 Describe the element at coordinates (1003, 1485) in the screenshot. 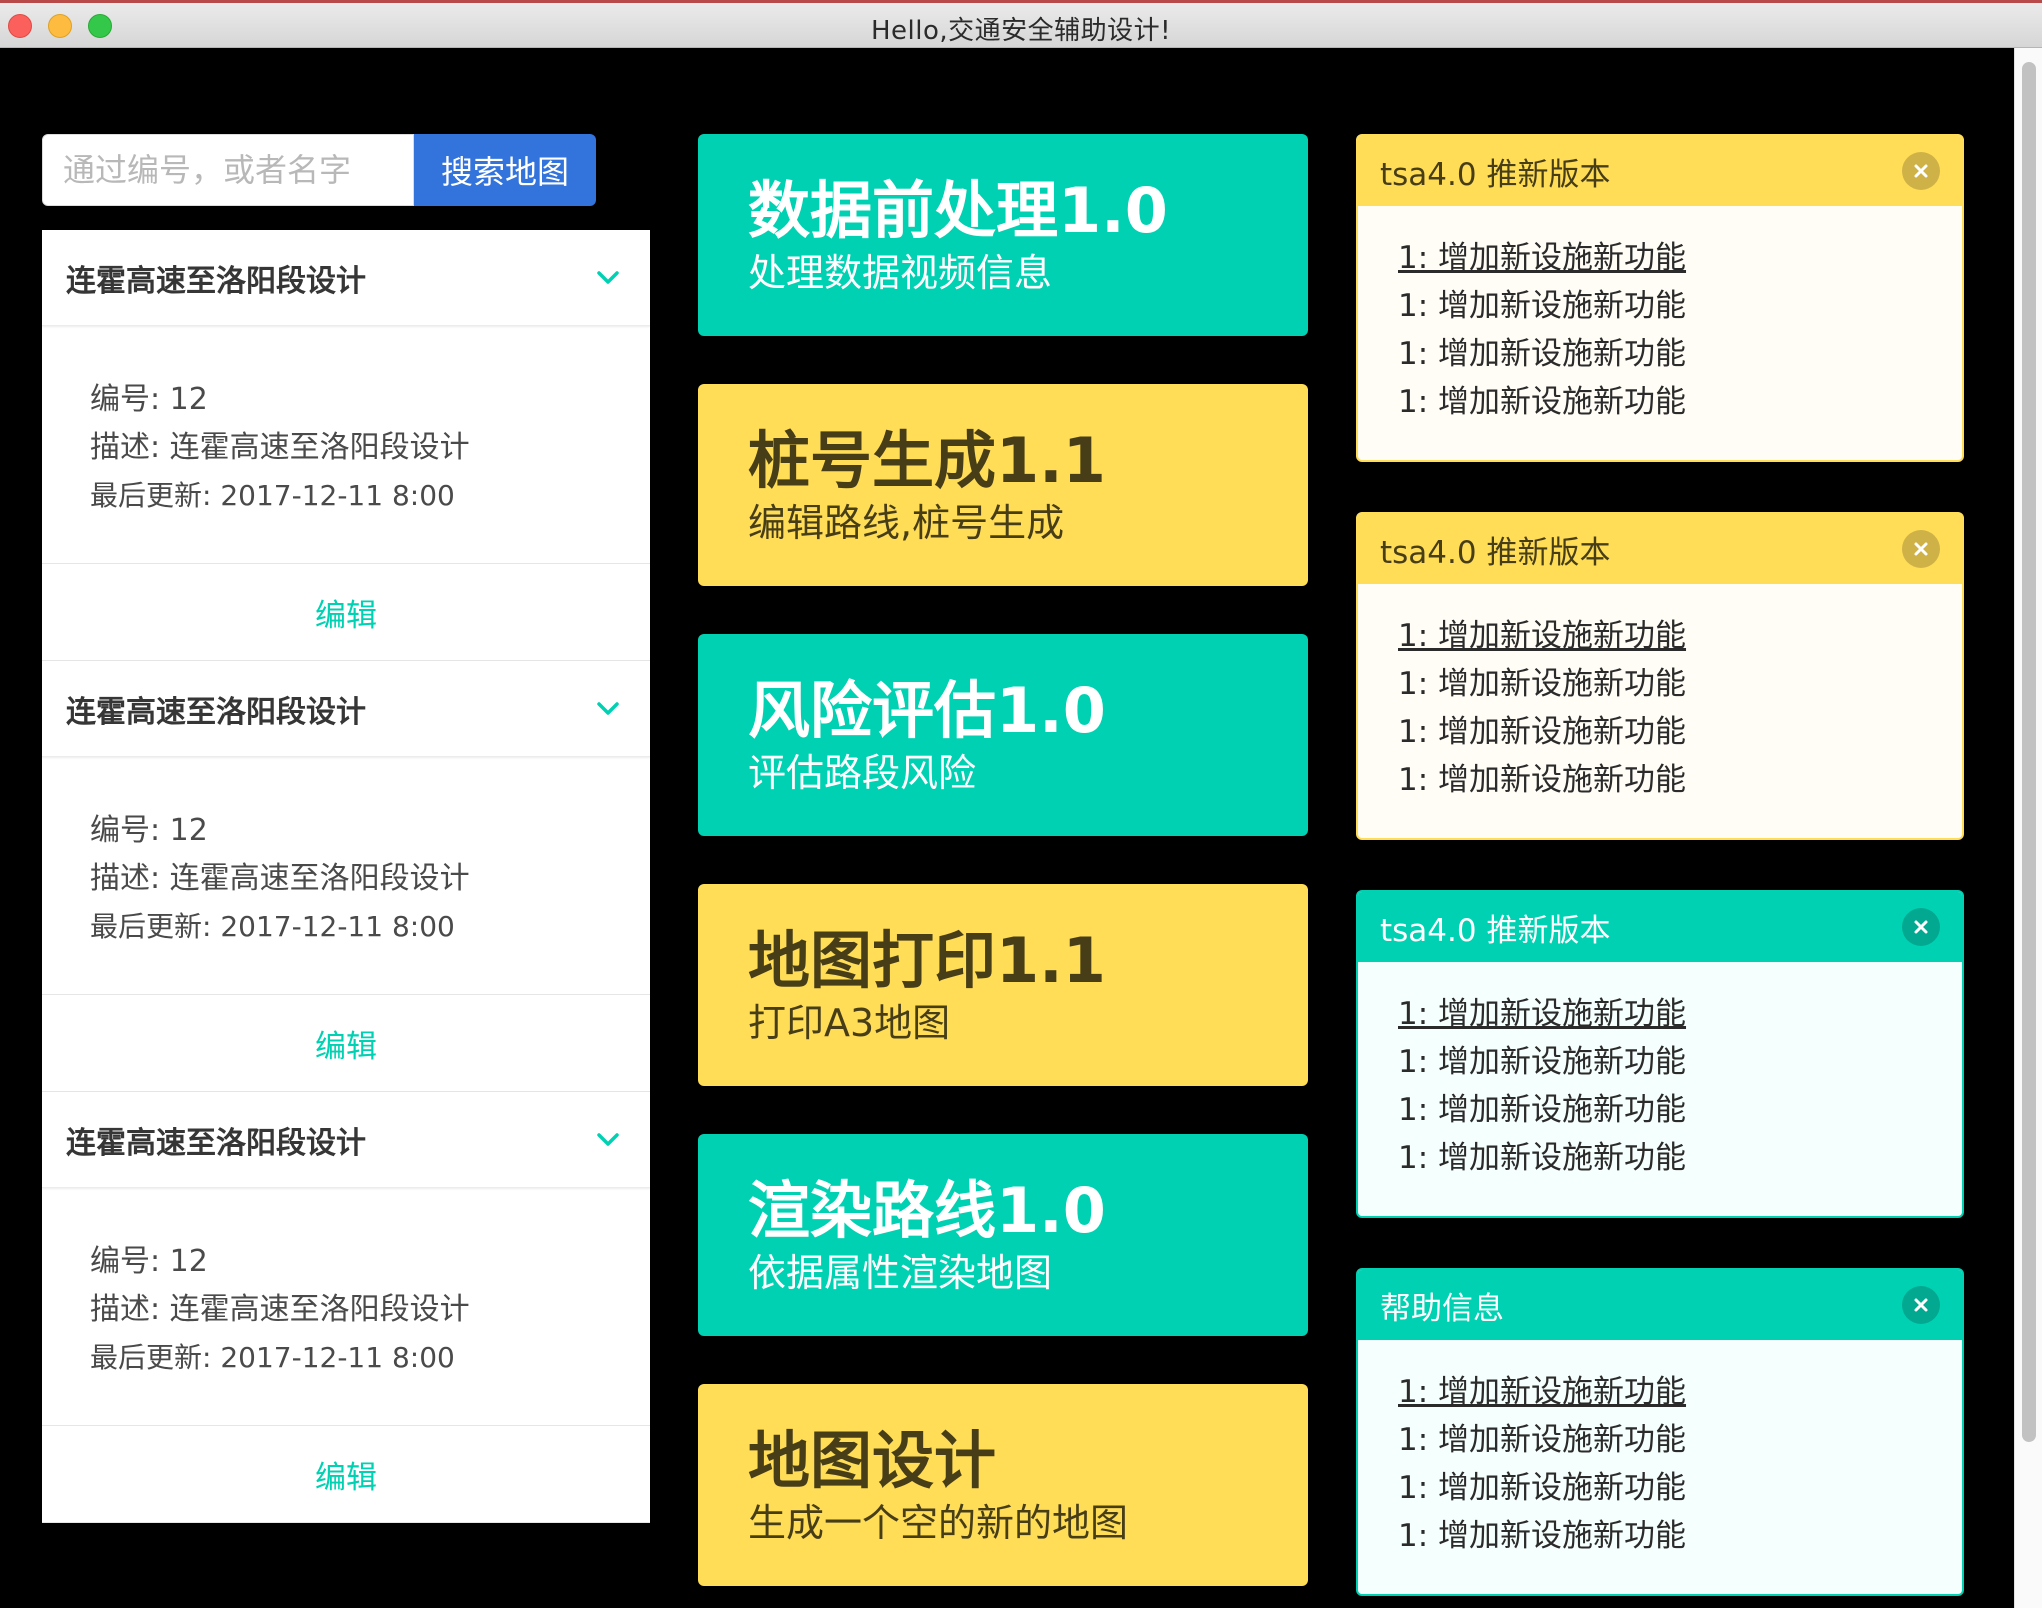

I see `tile-map-design: 地图设计 生成一个空的新的地图` at that location.